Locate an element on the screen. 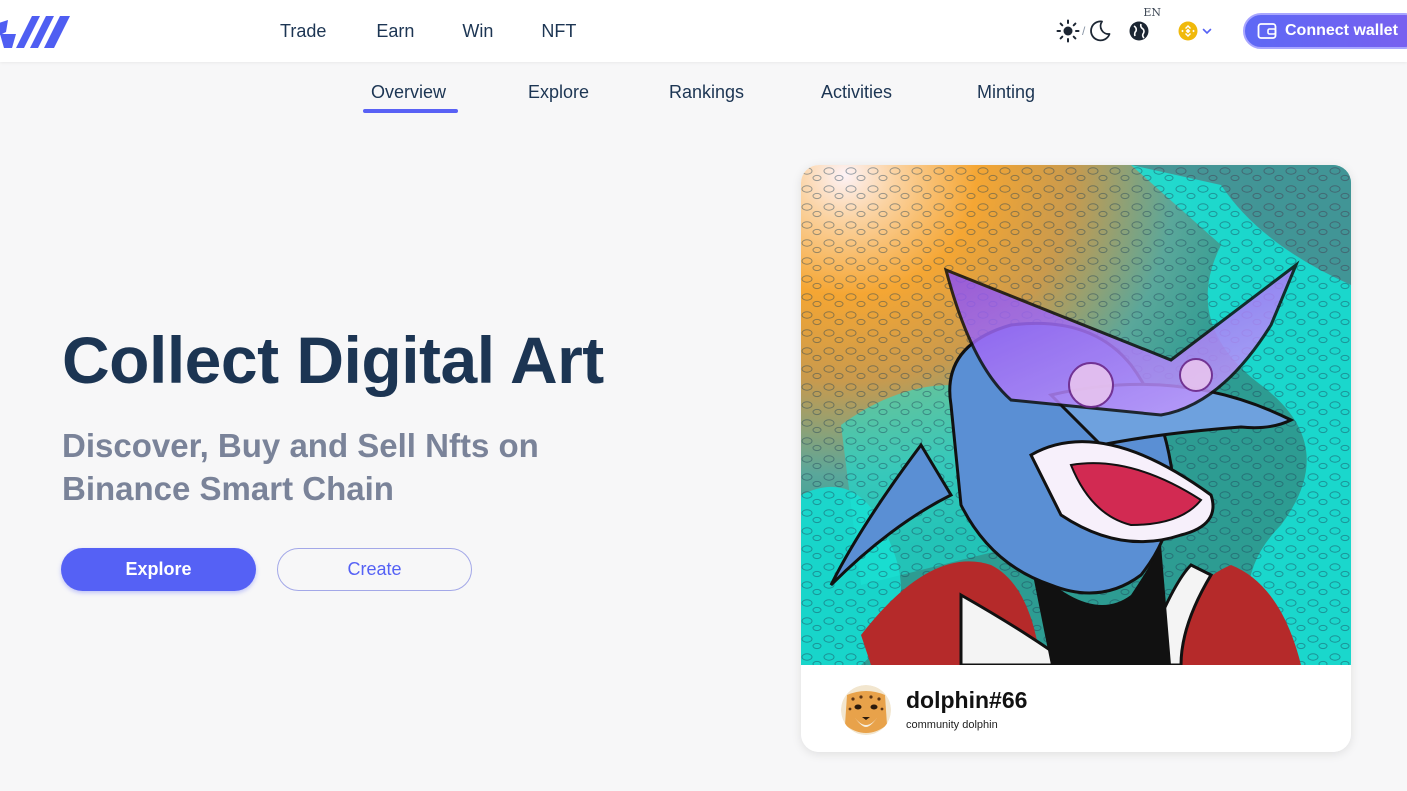 The image size is (1407, 791). logo-icon is located at coordinates (37, 31).